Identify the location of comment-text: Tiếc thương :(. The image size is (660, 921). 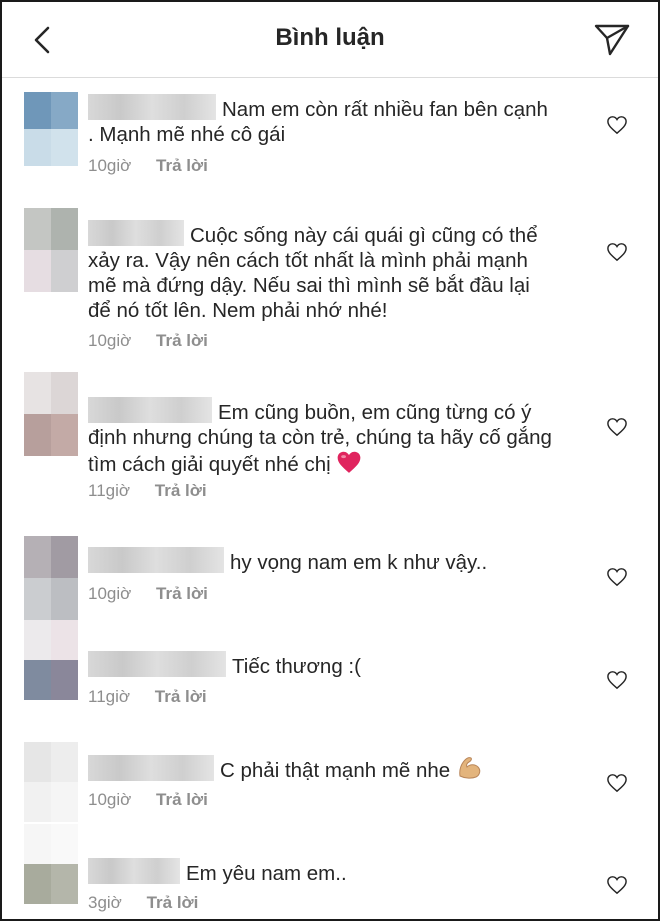
(323, 665).